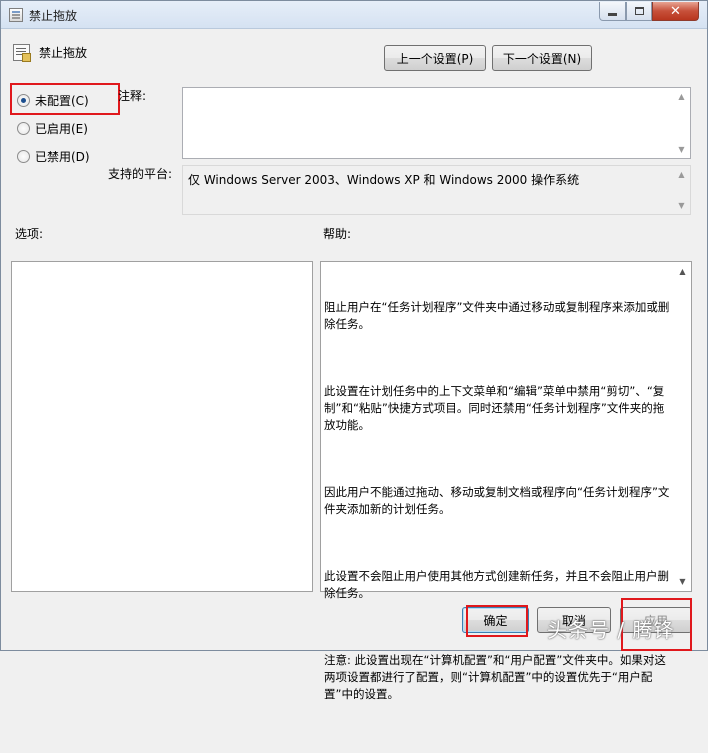 The width and height of the screenshot is (708, 753). I want to click on close-icon: ✕, so click(675, 11).